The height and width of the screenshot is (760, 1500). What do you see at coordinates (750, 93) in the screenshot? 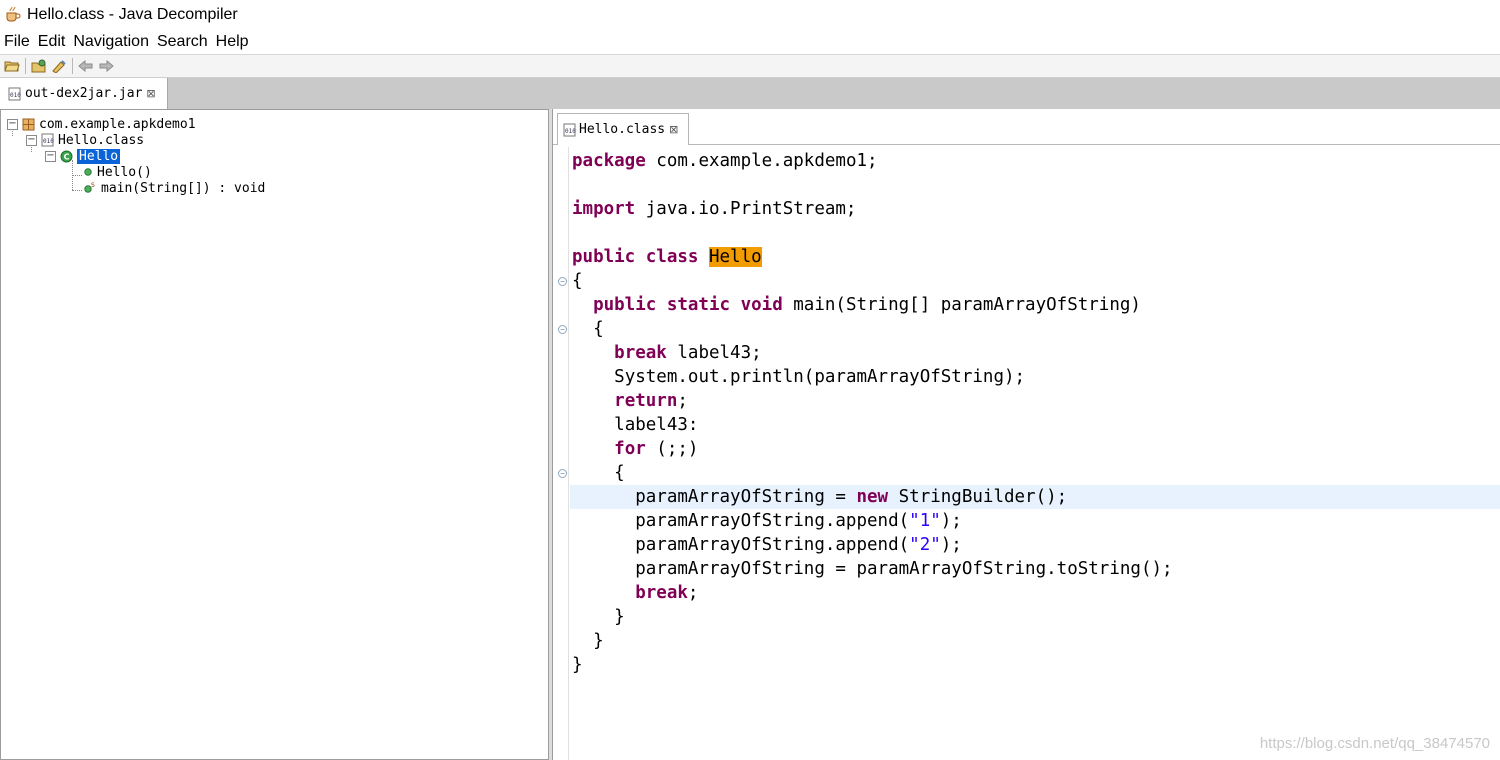
I see `archive-tab-bar: 010 out-dex2jar.jar ⊠` at bounding box center [750, 93].